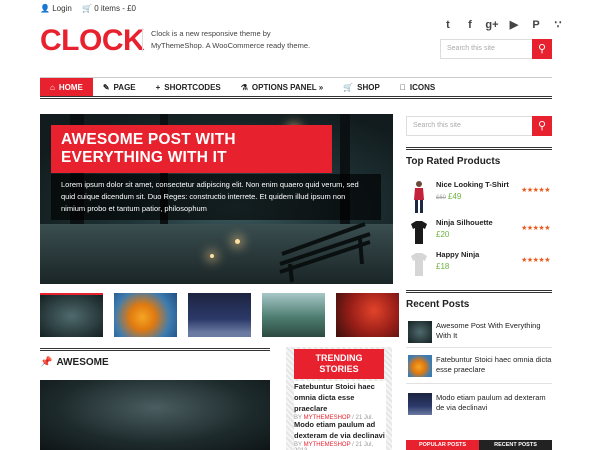  I want to click on nav-label: OPTIONS PANEL », so click(287, 87).